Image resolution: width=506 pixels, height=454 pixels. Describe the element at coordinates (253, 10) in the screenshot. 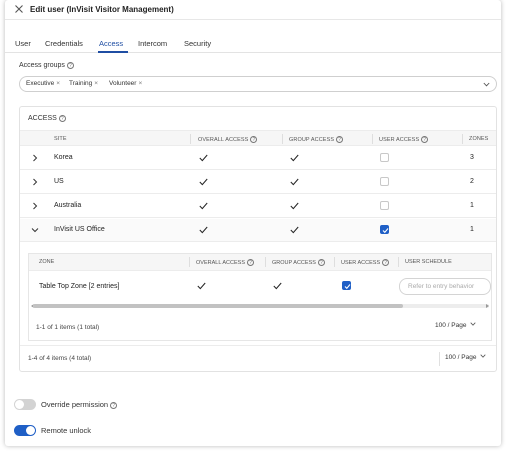

I see `modal-header: Edit user (InVisit Visitor Management)` at that location.